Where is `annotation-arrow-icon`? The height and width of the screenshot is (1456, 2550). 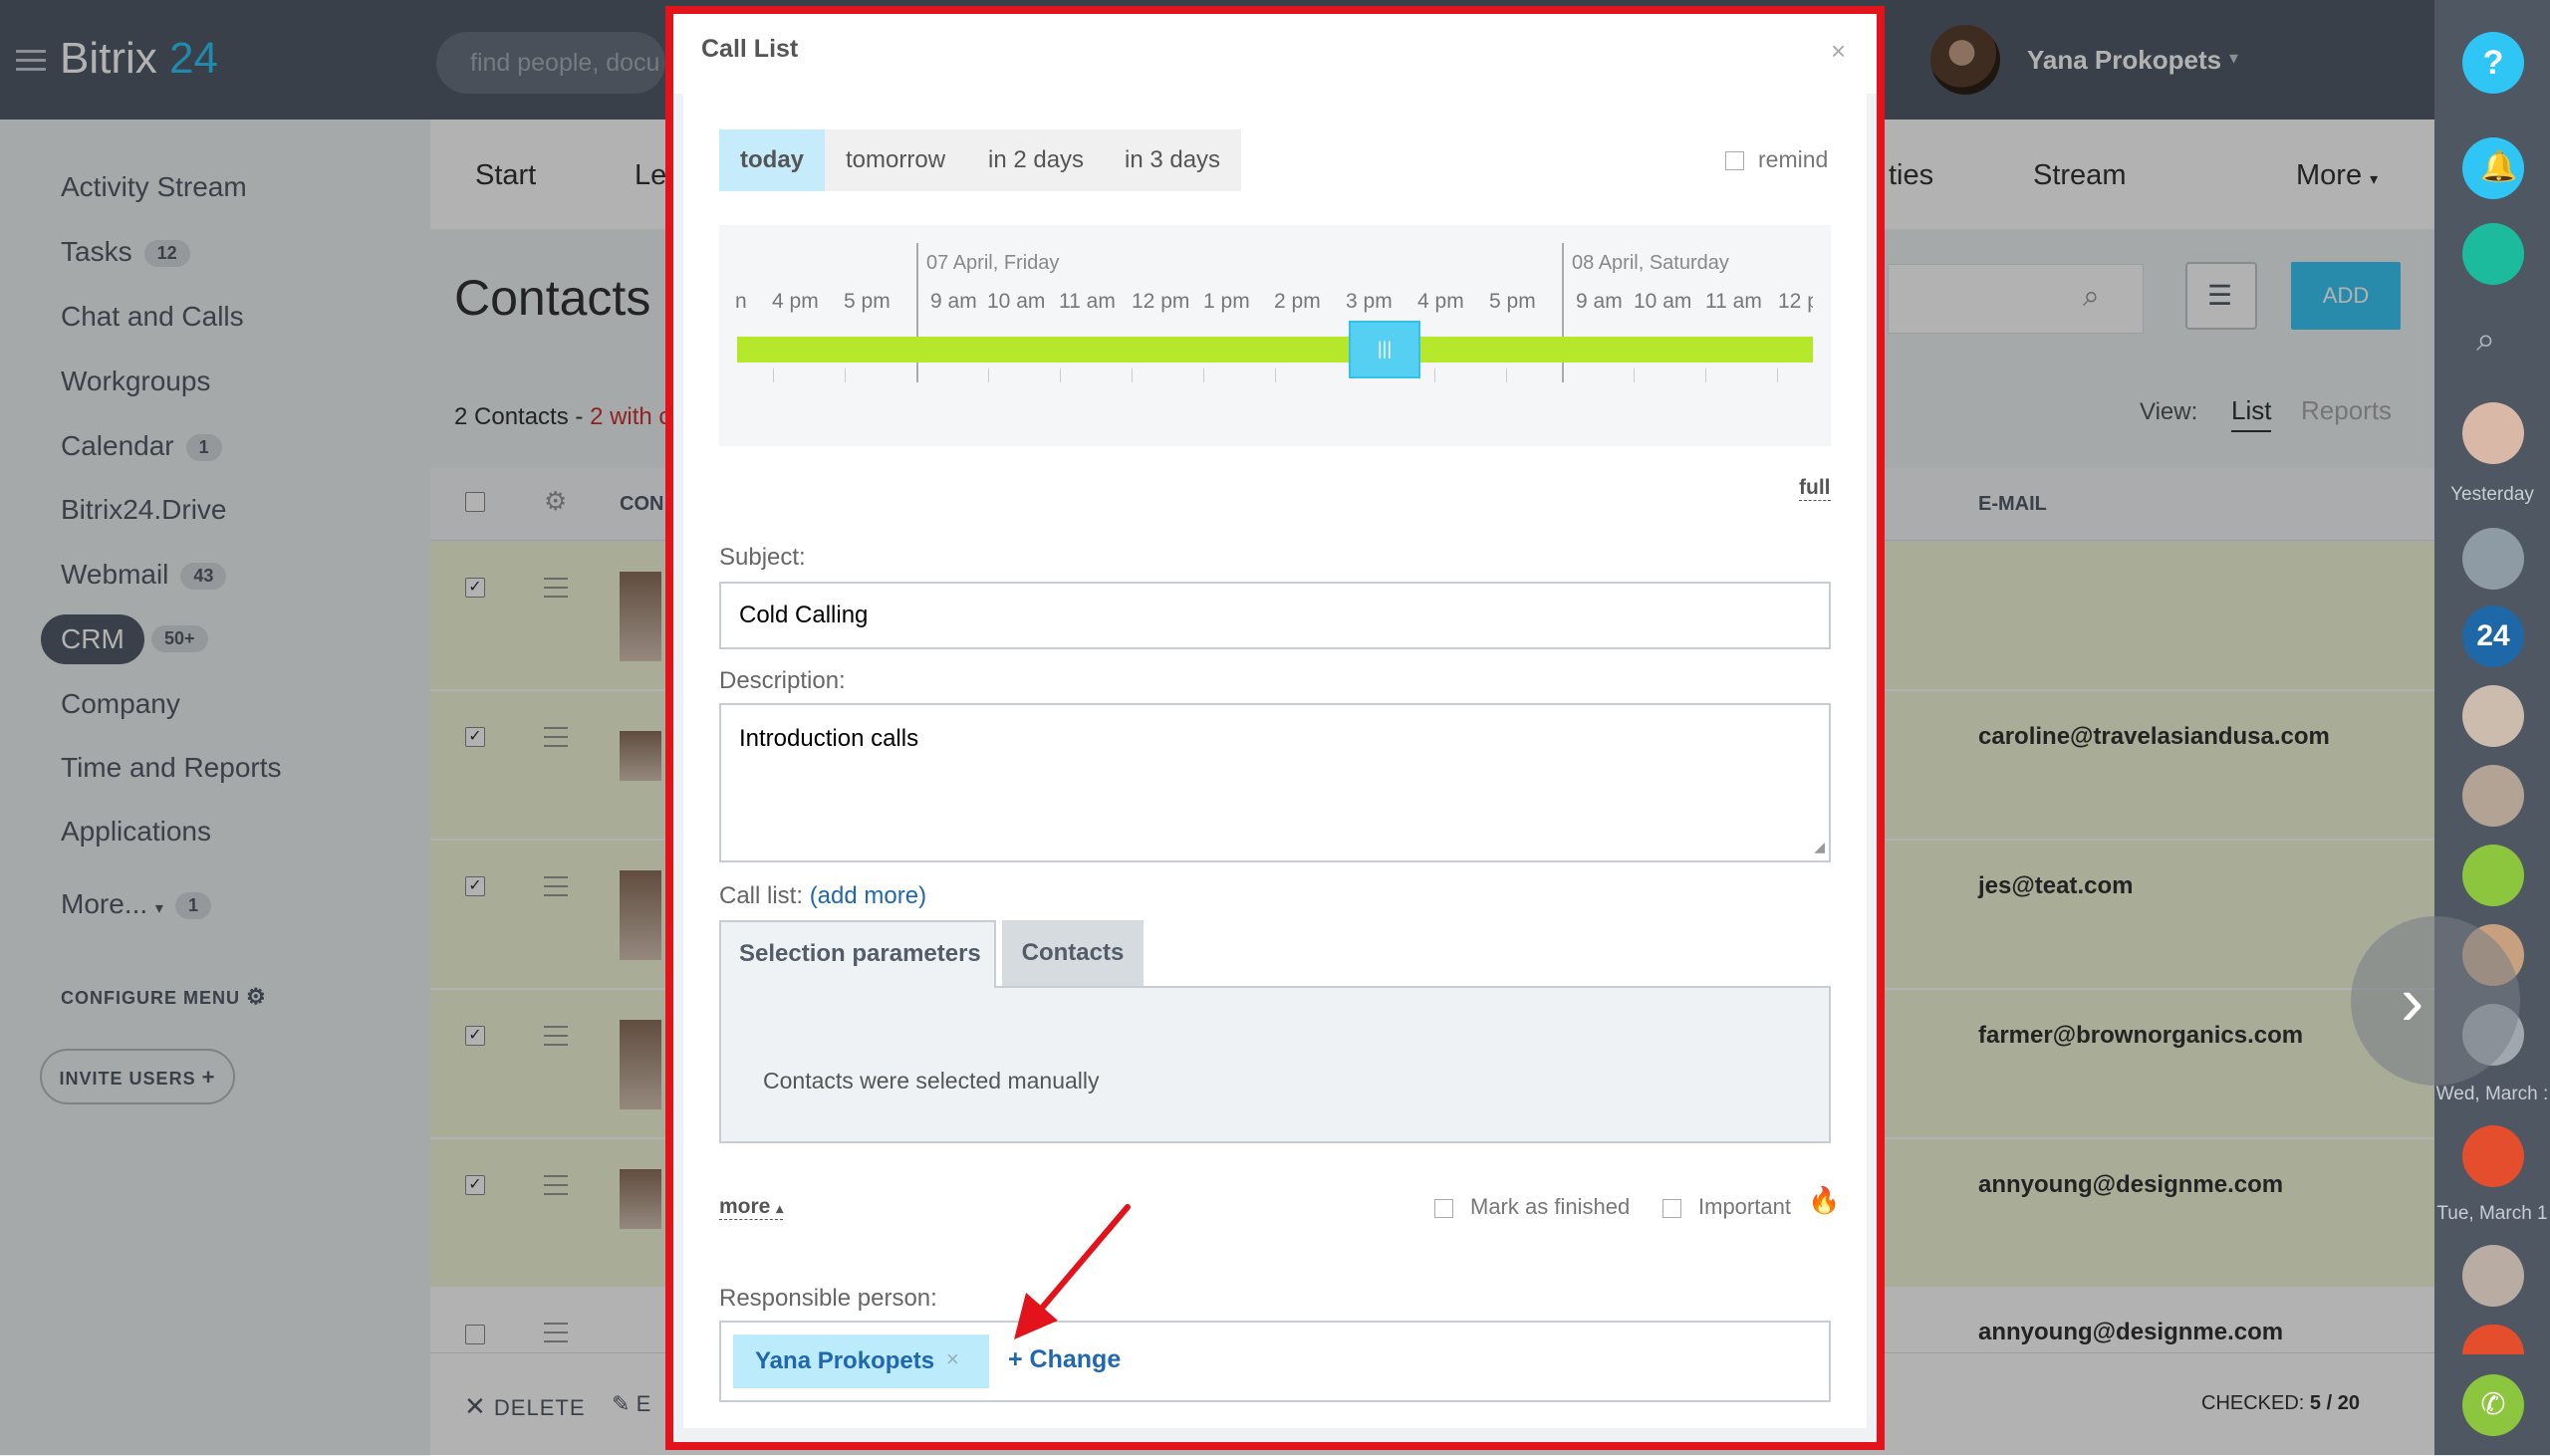 annotation-arrow-icon is located at coordinates (1072, 1271).